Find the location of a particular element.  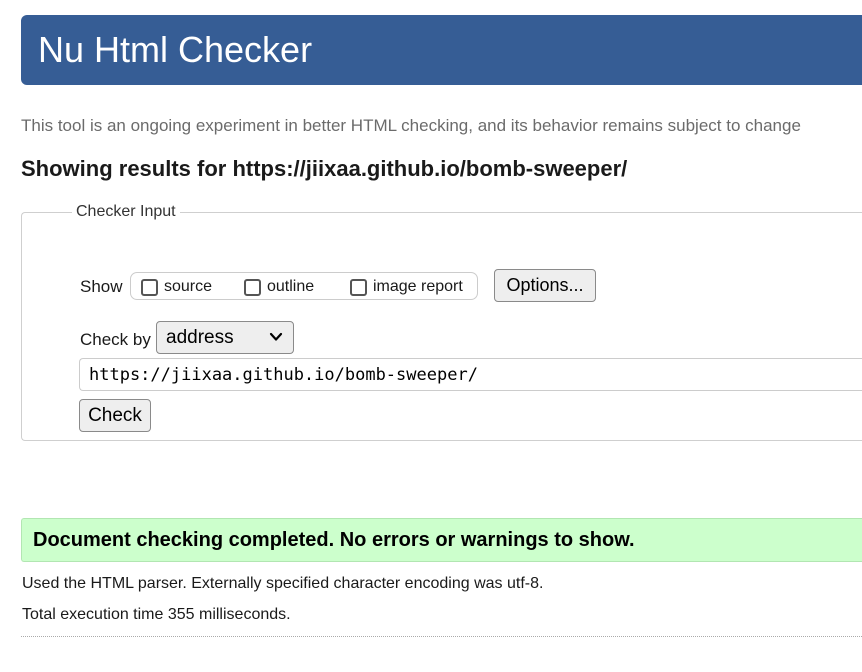

check-by-label: Check by is located at coordinates (115, 339).